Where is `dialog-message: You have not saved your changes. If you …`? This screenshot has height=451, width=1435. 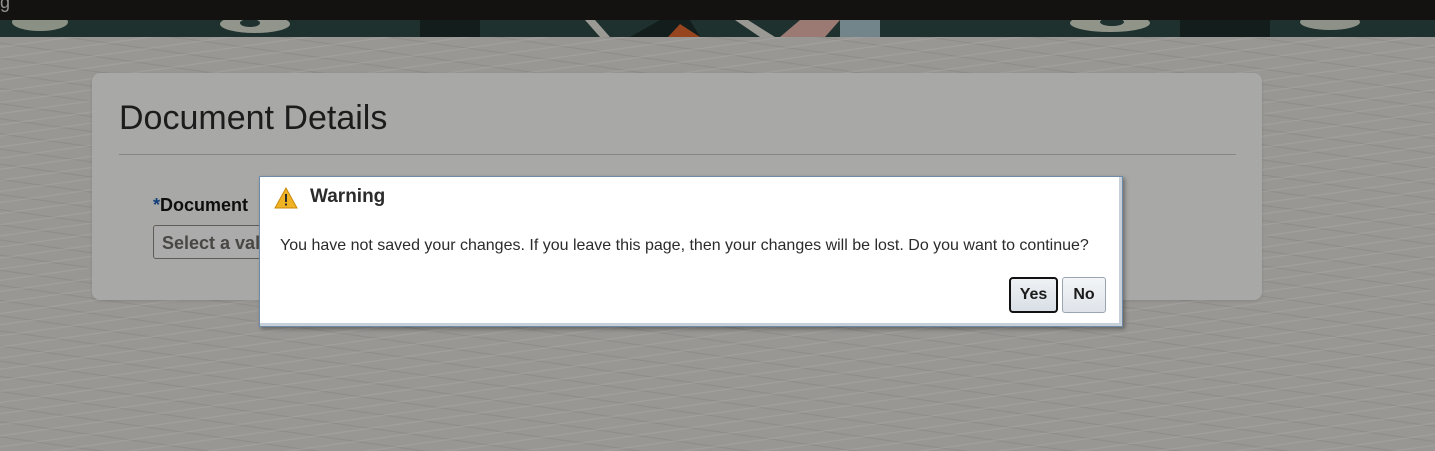 dialog-message: You have not saved your changes. If you … is located at coordinates (684, 245).